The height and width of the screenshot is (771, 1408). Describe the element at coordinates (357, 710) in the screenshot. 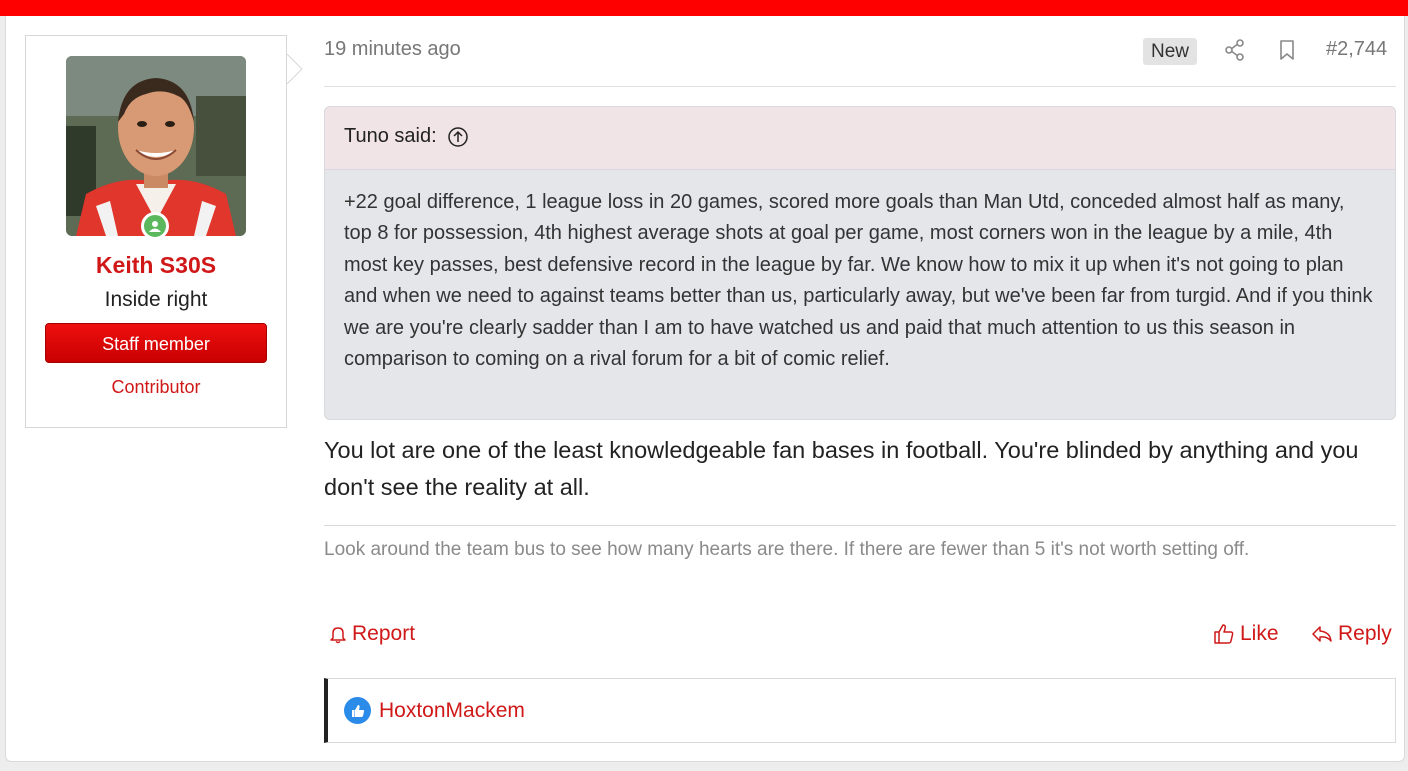

I see `like-reaction-icon` at that location.